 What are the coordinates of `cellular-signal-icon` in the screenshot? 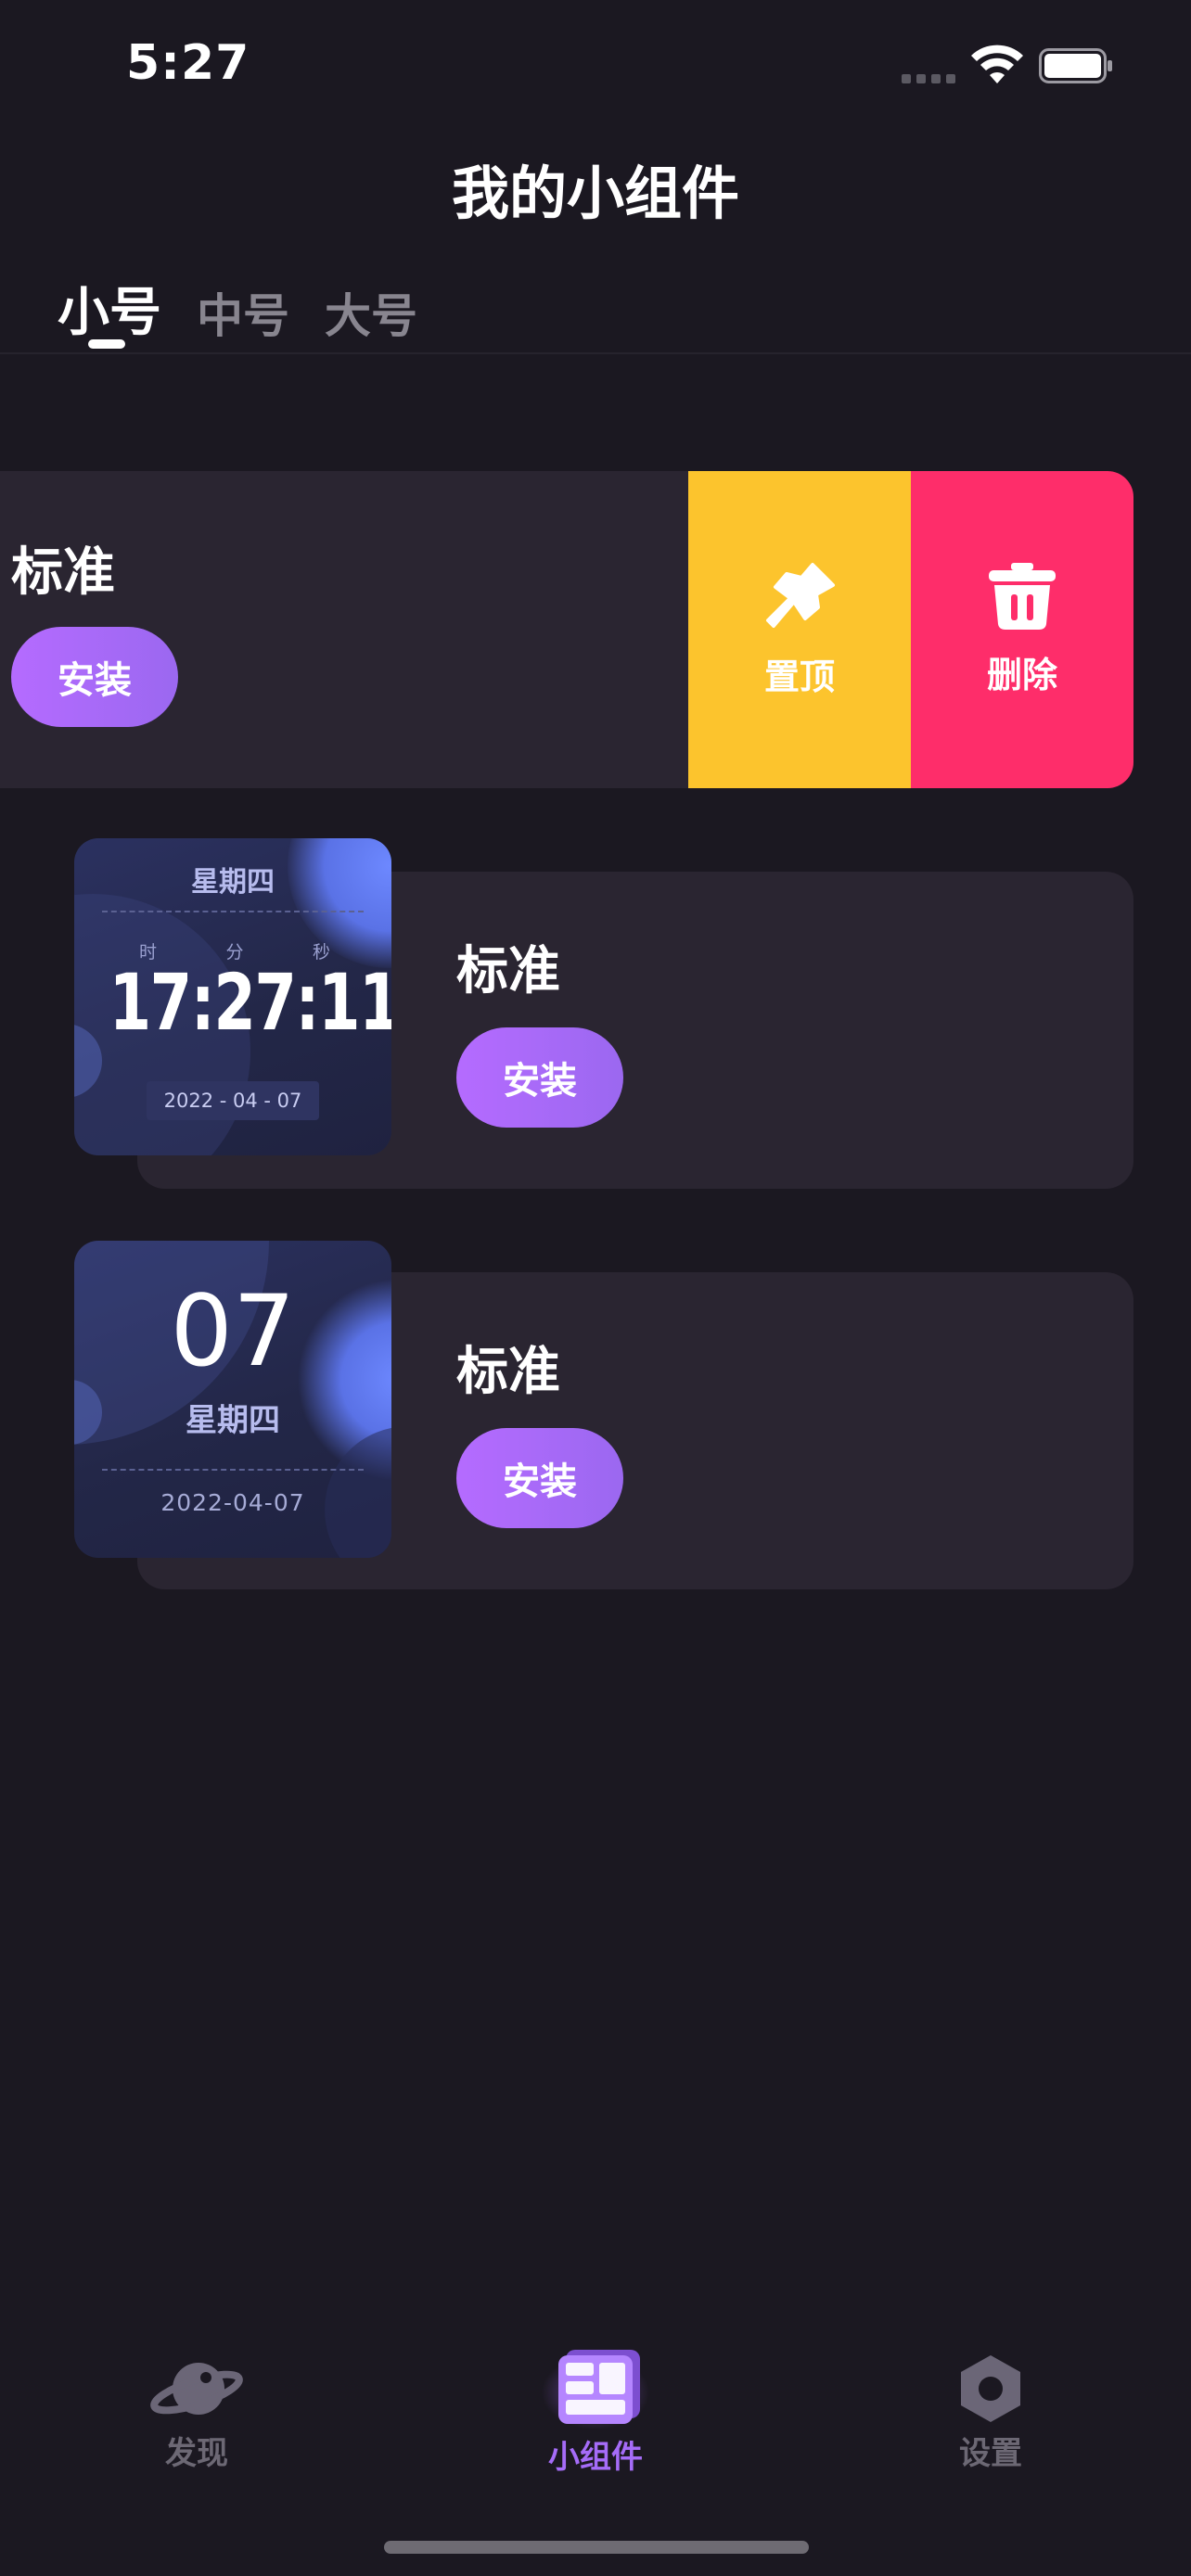 It's located at (929, 79).